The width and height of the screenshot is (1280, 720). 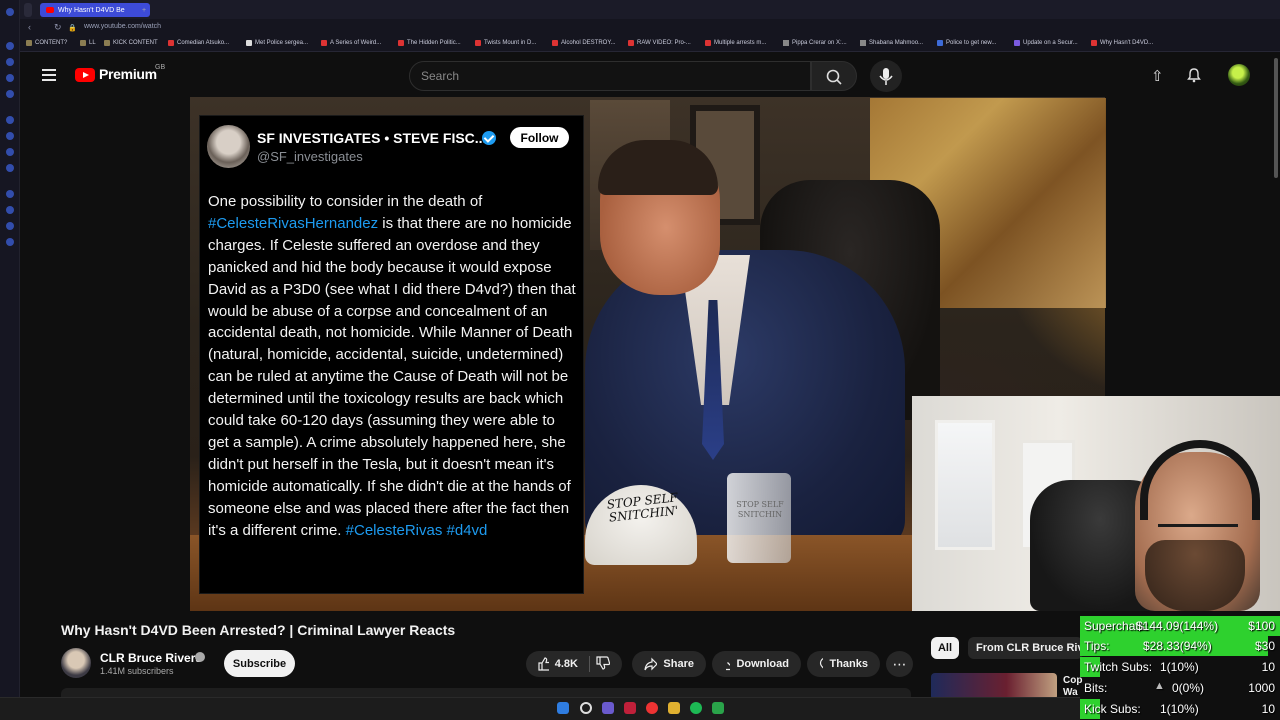 What do you see at coordinates (1264, 646) in the screenshot?
I see `goal-target: $30` at bounding box center [1264, 646].